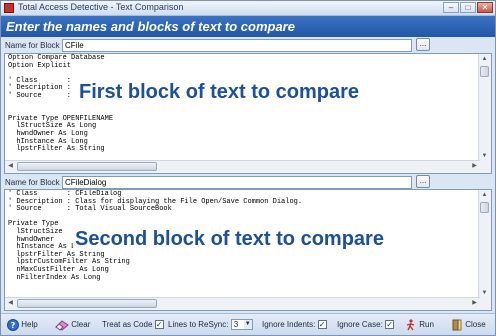  What do you see at coordinates (229, 239) in the screenshot?
I see `block2-overlay-text: Second block of text to compare` at bounding box center [229, 239].